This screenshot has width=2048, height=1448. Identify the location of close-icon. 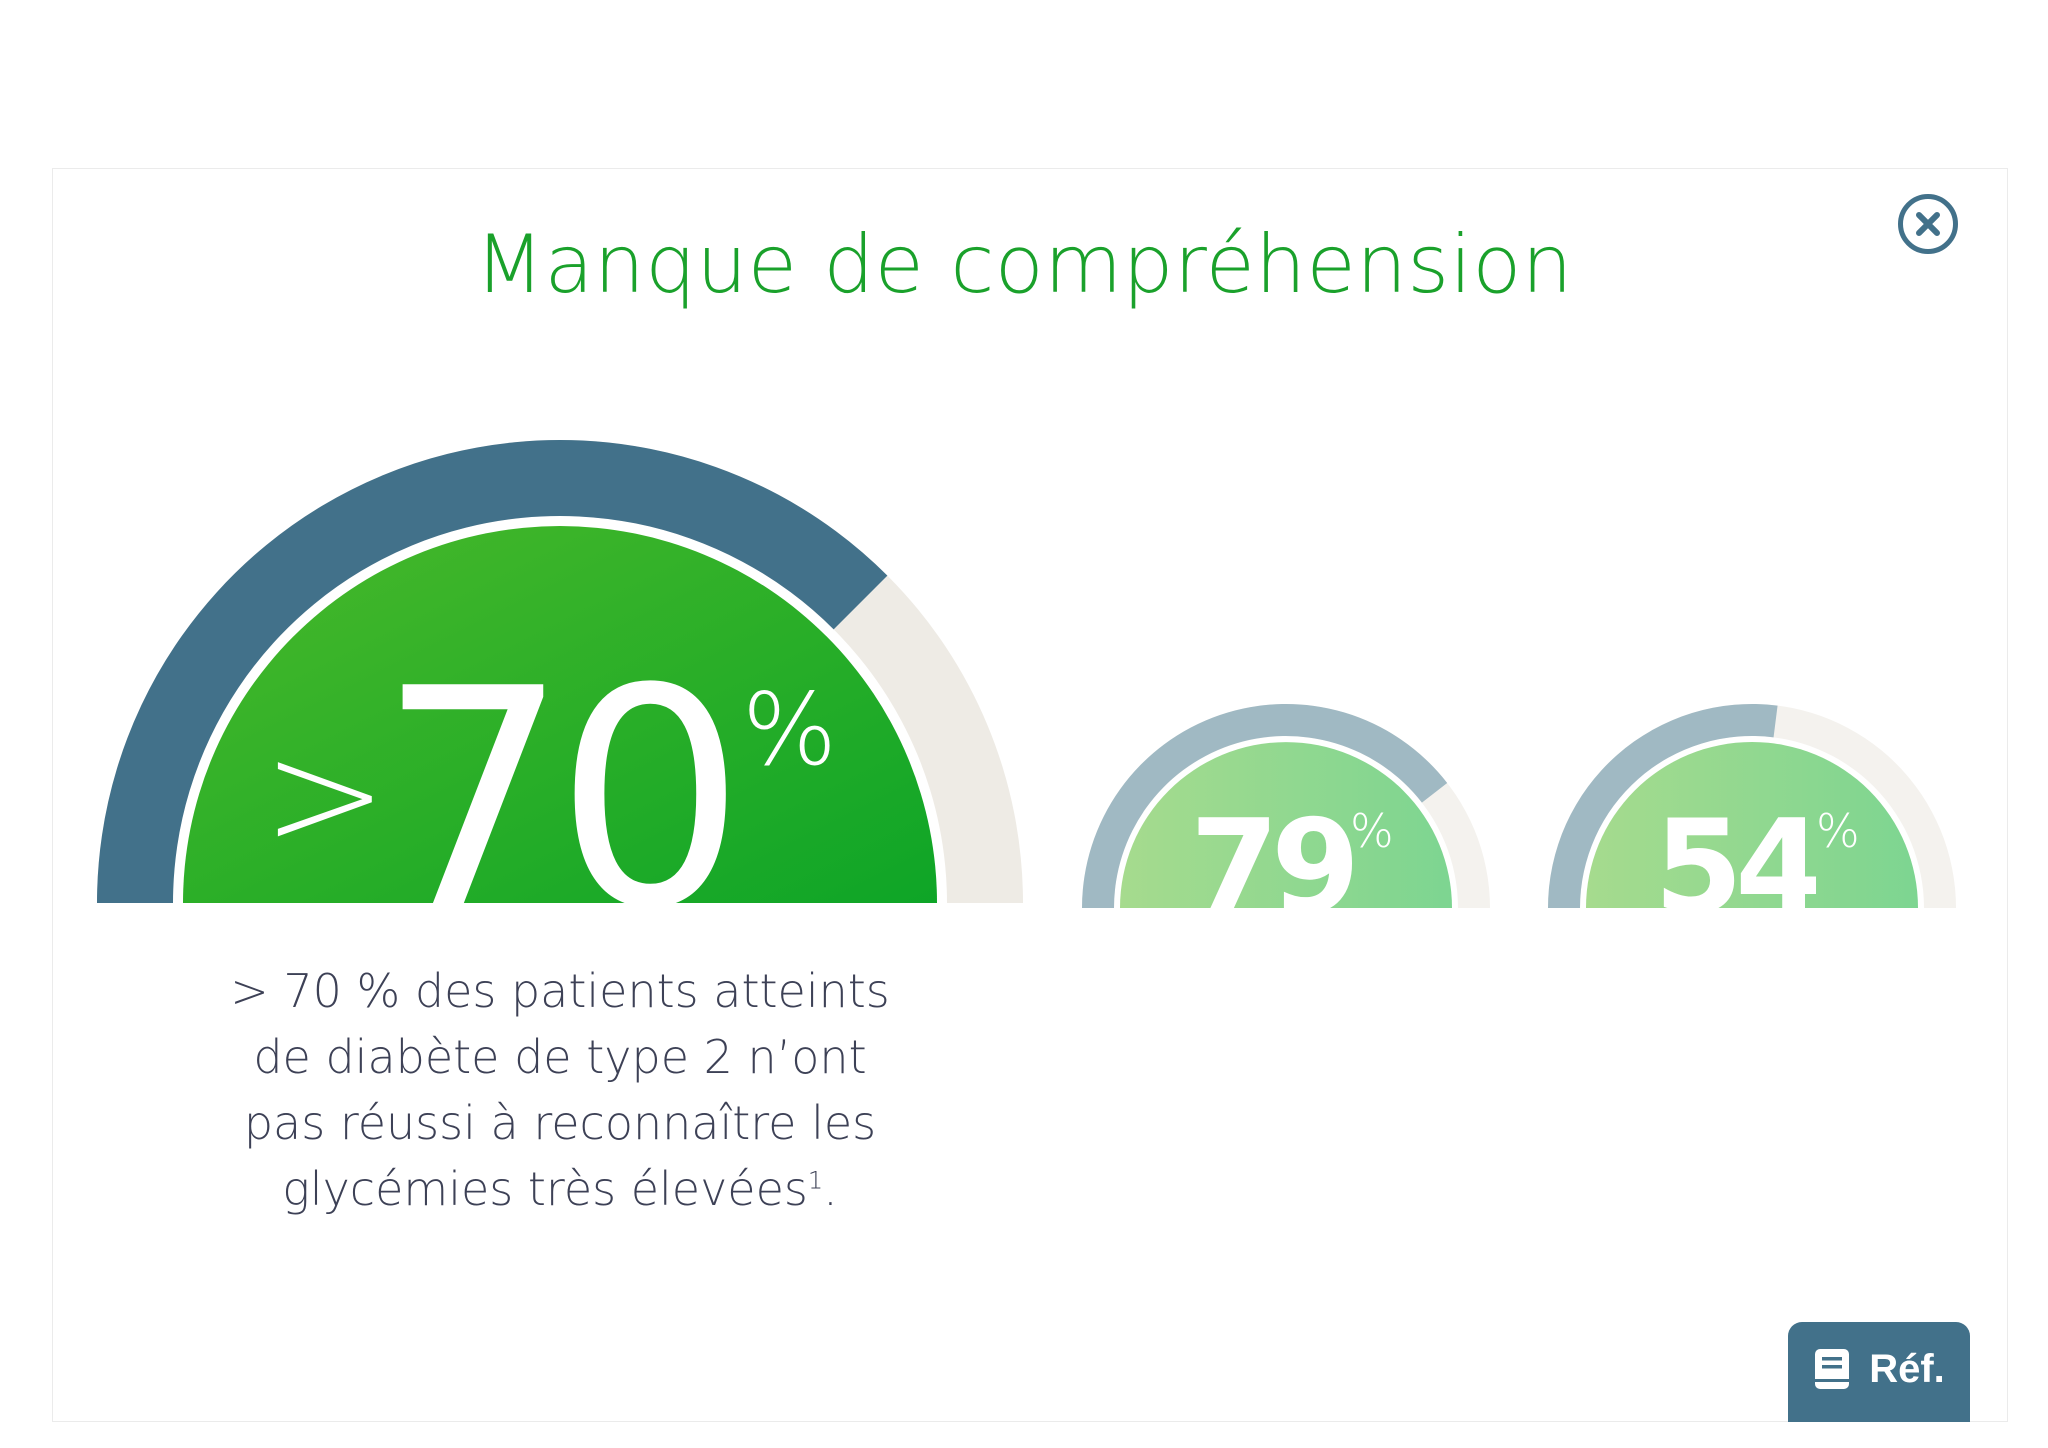
(1928, 224).